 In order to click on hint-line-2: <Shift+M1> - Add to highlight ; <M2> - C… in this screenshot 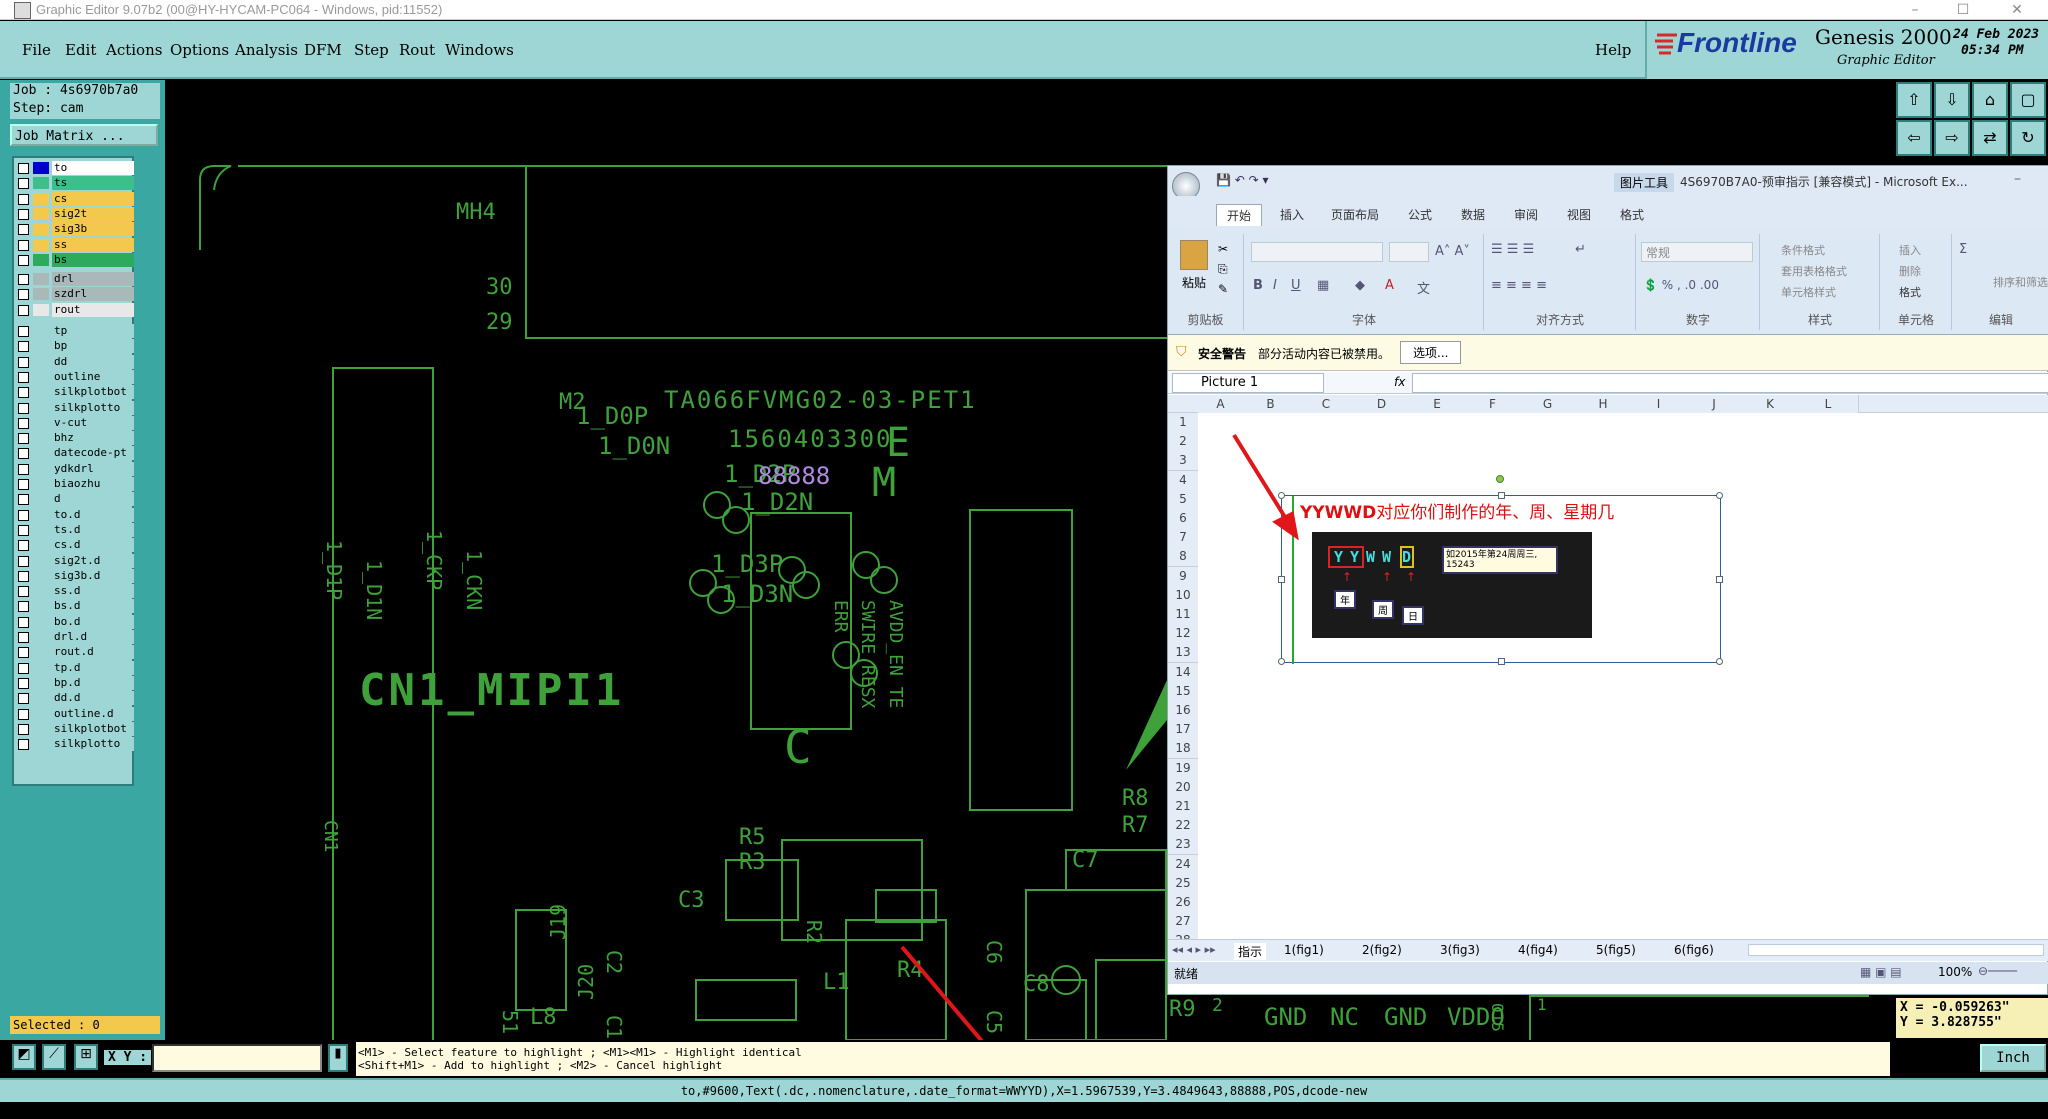, I will do `click(540, 1065)`.